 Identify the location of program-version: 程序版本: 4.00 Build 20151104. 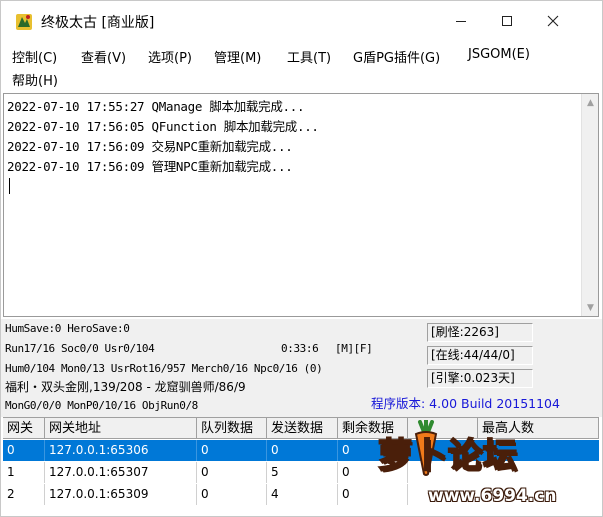
(465, 403).